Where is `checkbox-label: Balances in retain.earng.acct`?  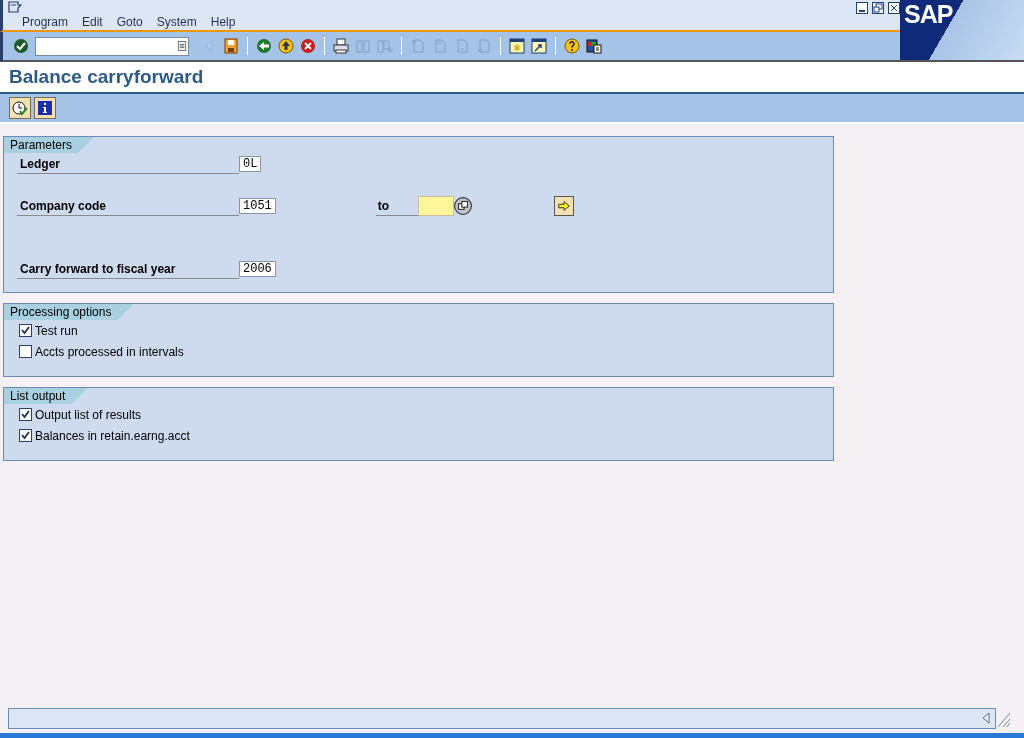 checkbox-label: Balances in retain.earng.acct is located at coordinates (112, 435).